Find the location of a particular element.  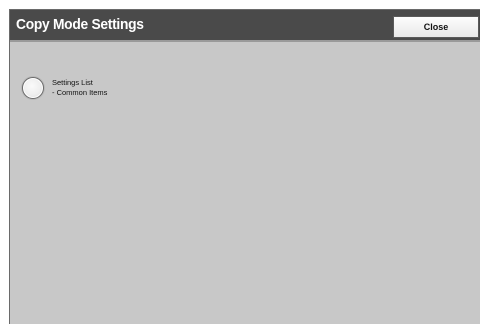

option-label-line1: Settings List is located at coordinates (72, 82).